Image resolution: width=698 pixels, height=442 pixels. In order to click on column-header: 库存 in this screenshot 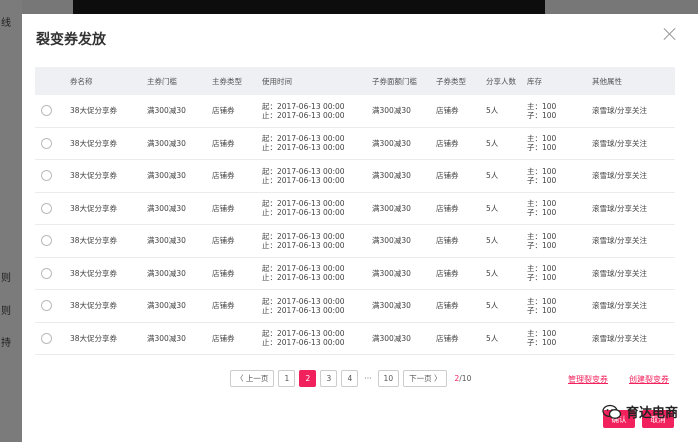, I will do `click(534, 81)`.